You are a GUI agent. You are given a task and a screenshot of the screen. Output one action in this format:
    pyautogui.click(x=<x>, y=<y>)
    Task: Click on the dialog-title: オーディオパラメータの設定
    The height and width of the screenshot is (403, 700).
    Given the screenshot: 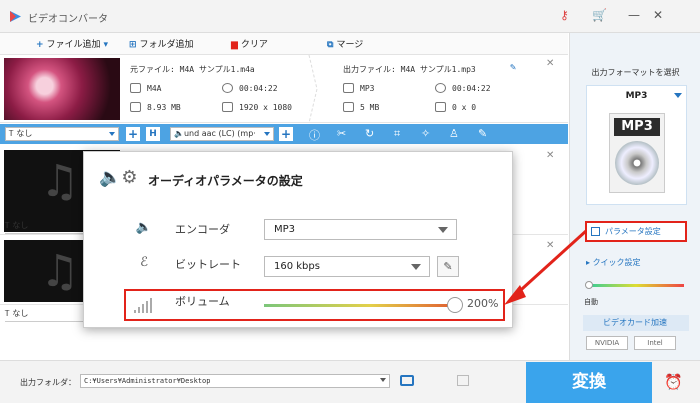 What is the action you would take?
    pyautogui.click(x=225, y=181)
    